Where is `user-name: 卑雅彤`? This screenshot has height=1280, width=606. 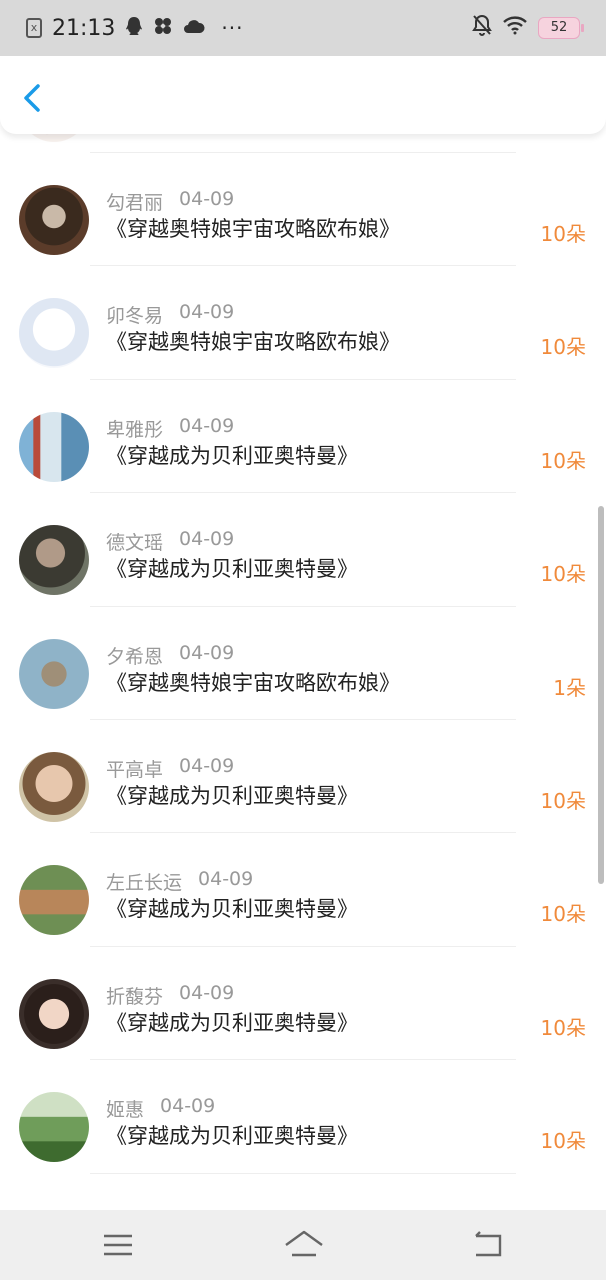 user-name: 卑雅彤 is located at coordinates (135, 429).